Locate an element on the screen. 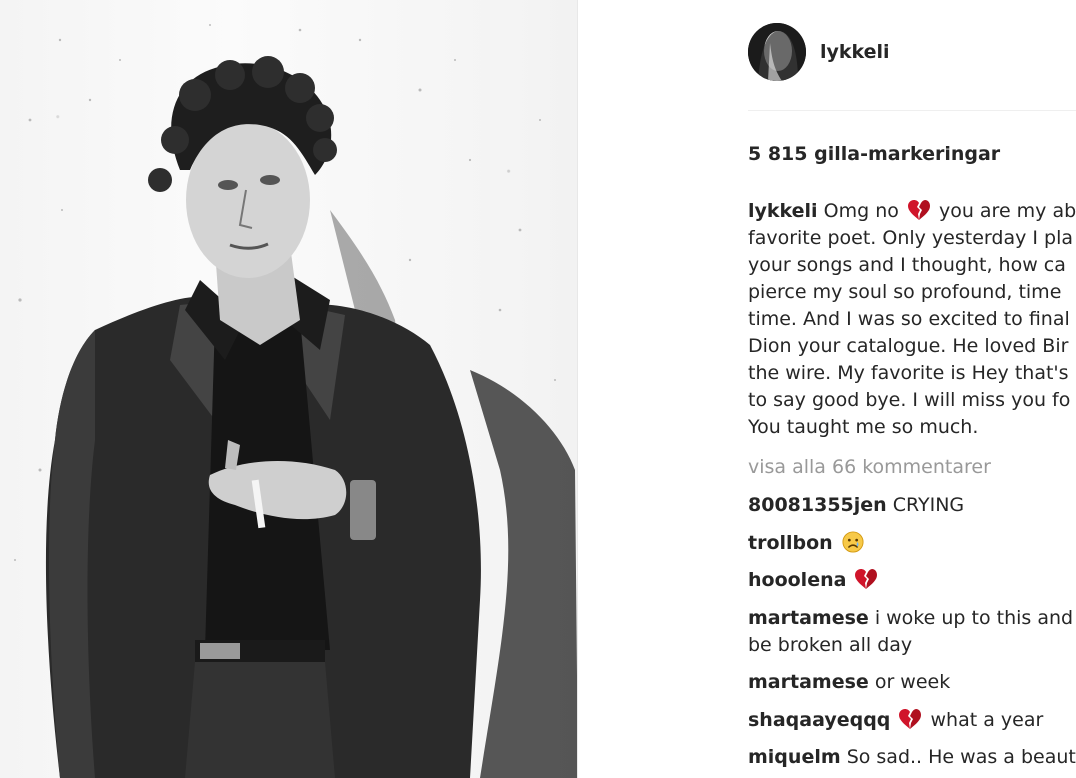 Image resolution: width=1076 pixels, height=778 pixels. view-all-comments-link: visa alla 66 kommentarer is located at coordinates (869, 467).